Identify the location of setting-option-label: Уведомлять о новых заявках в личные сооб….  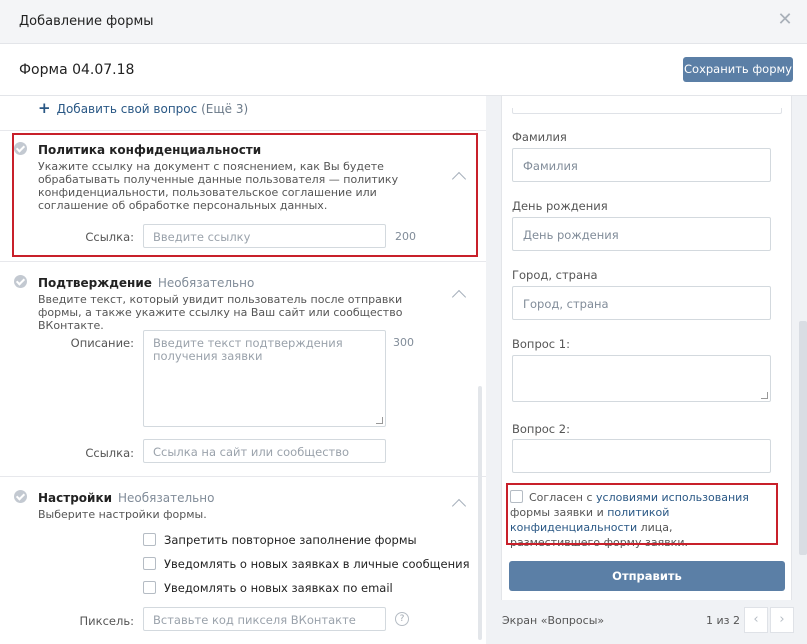
(317, 564).